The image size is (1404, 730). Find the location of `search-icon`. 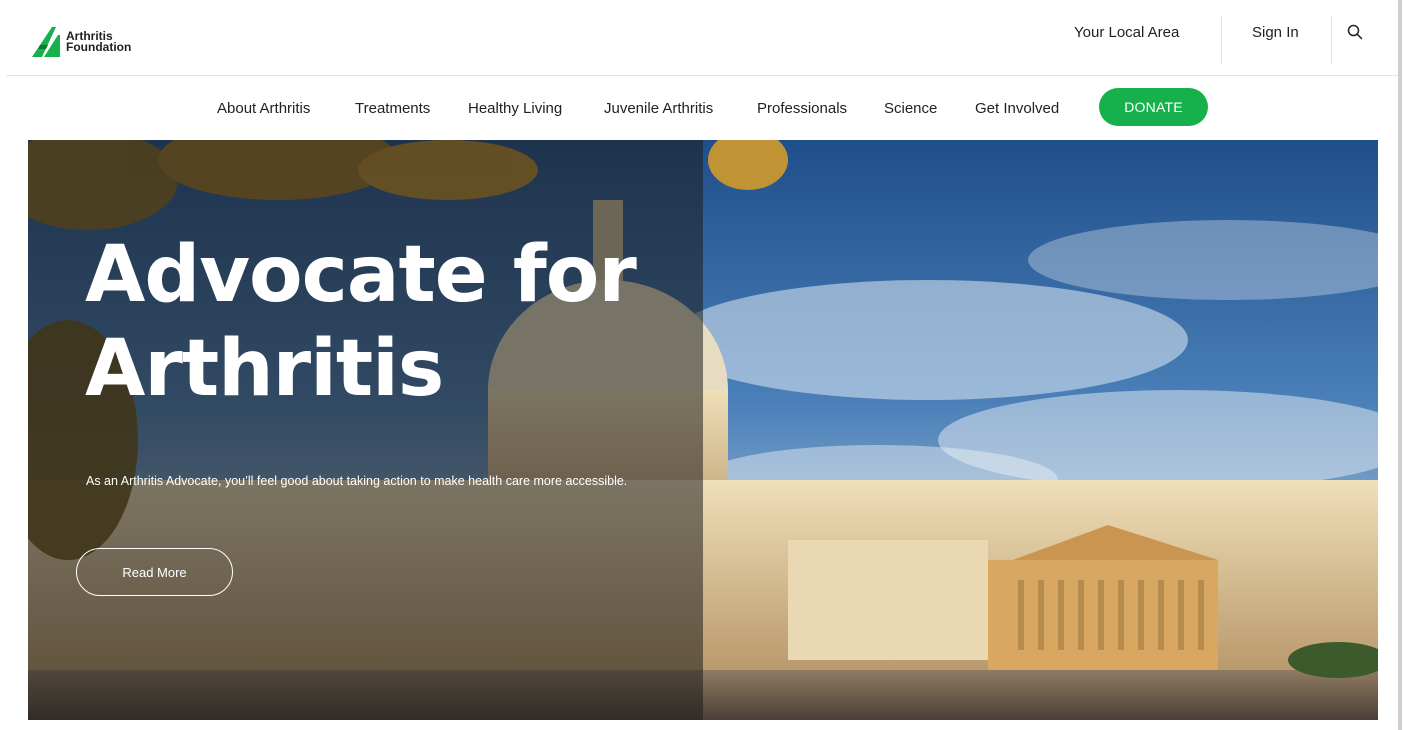

search-icon is located at coordinates (1355, 32).